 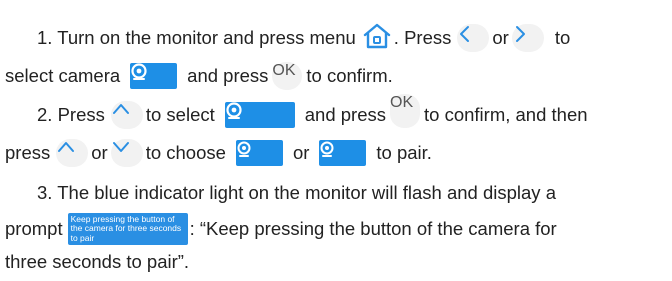 I want to click on chevron-up-icon, so click(x=126, y=115).